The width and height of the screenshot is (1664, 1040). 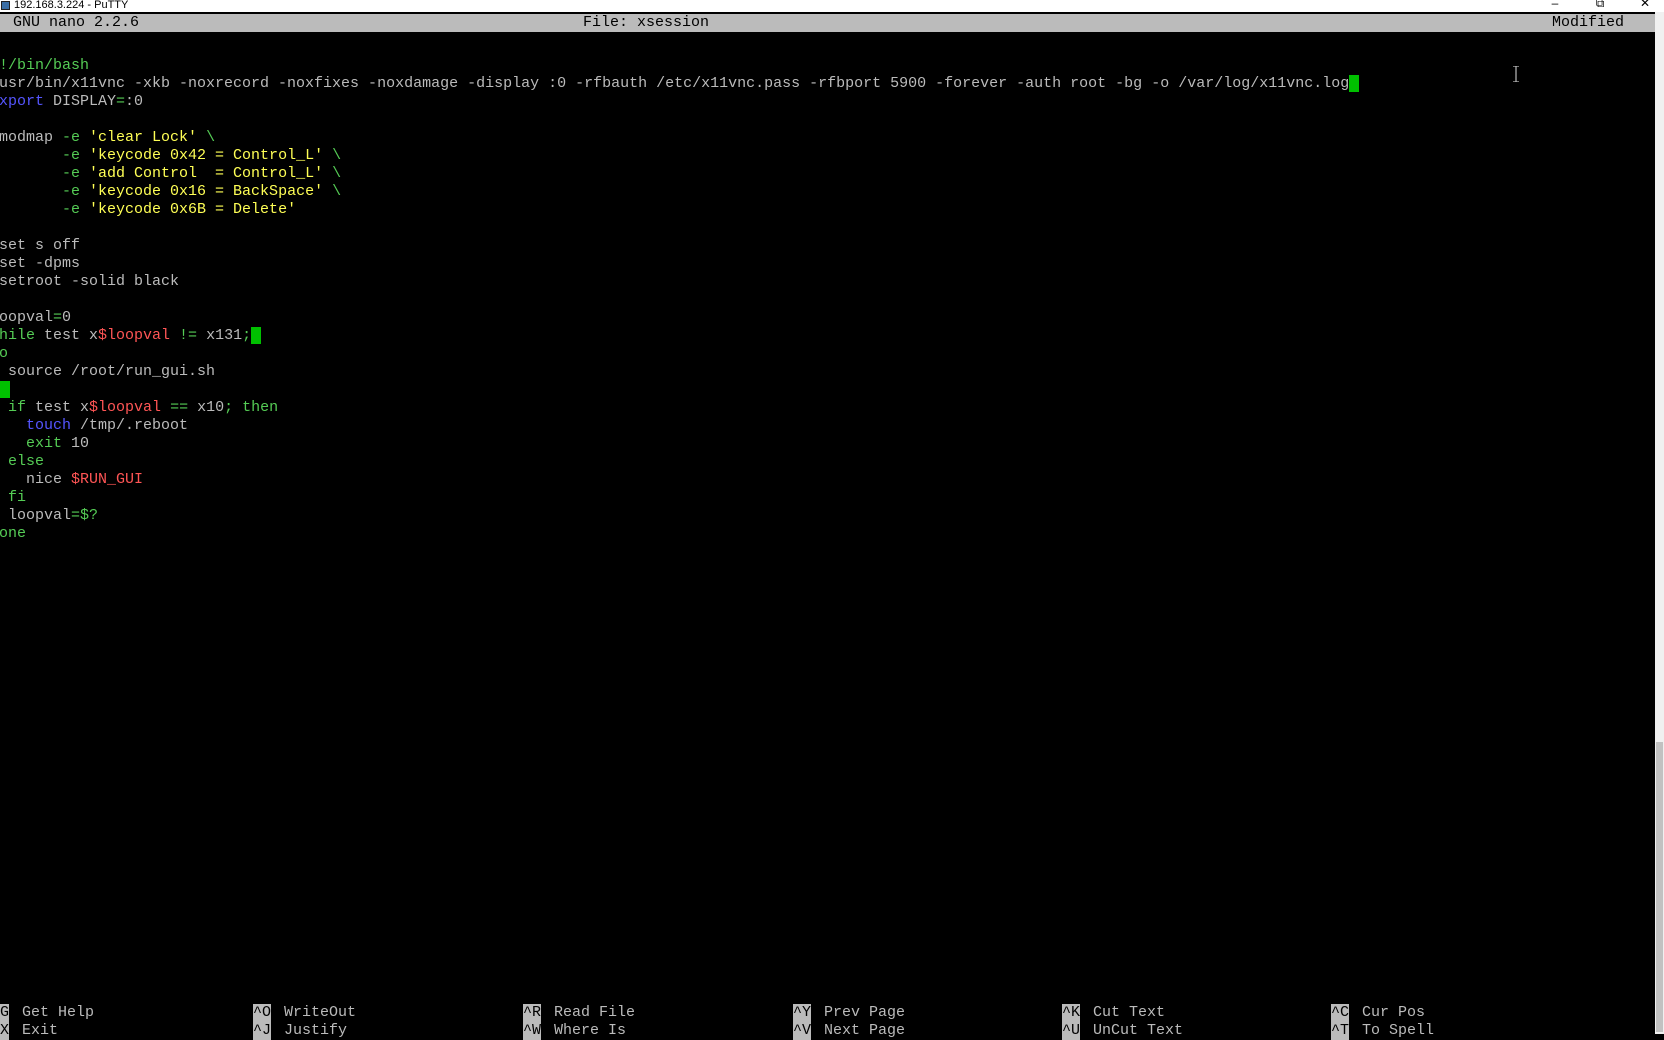 I want to click on code-token: xsetroot -solid black, so click(x=90, y=281).